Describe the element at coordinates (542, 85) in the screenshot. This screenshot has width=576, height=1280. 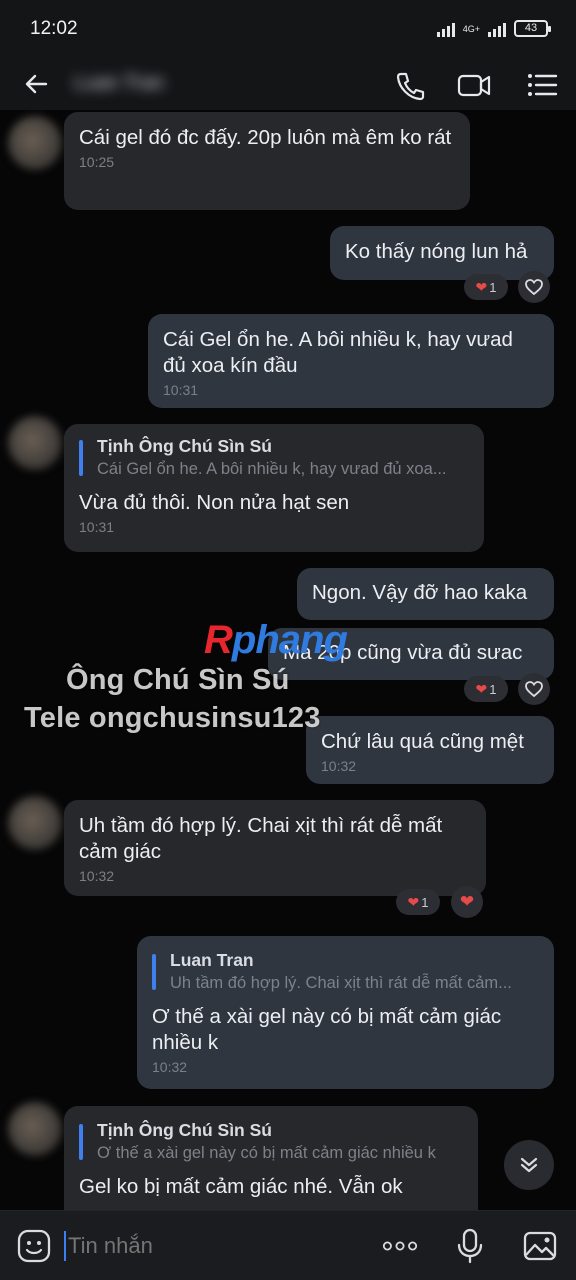
I see `menu-icon` at that location.